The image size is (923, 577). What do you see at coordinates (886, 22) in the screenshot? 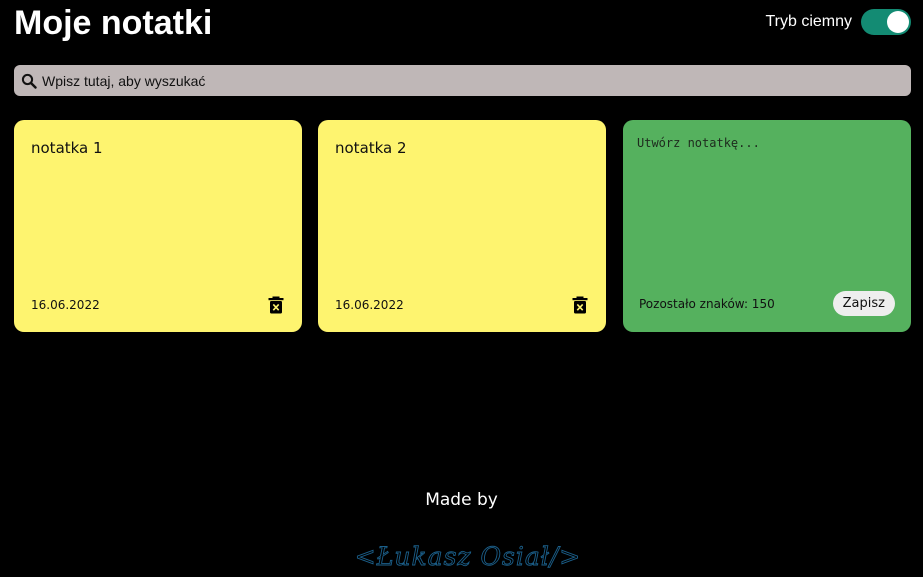
I see `dark-mode-switch` at bounding box center [886, 22].